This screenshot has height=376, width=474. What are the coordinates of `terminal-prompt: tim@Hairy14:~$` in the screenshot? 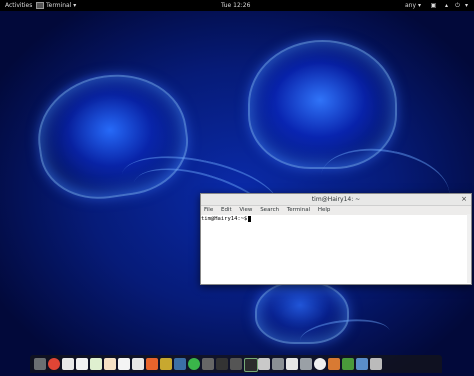 It's located at (224, 219).